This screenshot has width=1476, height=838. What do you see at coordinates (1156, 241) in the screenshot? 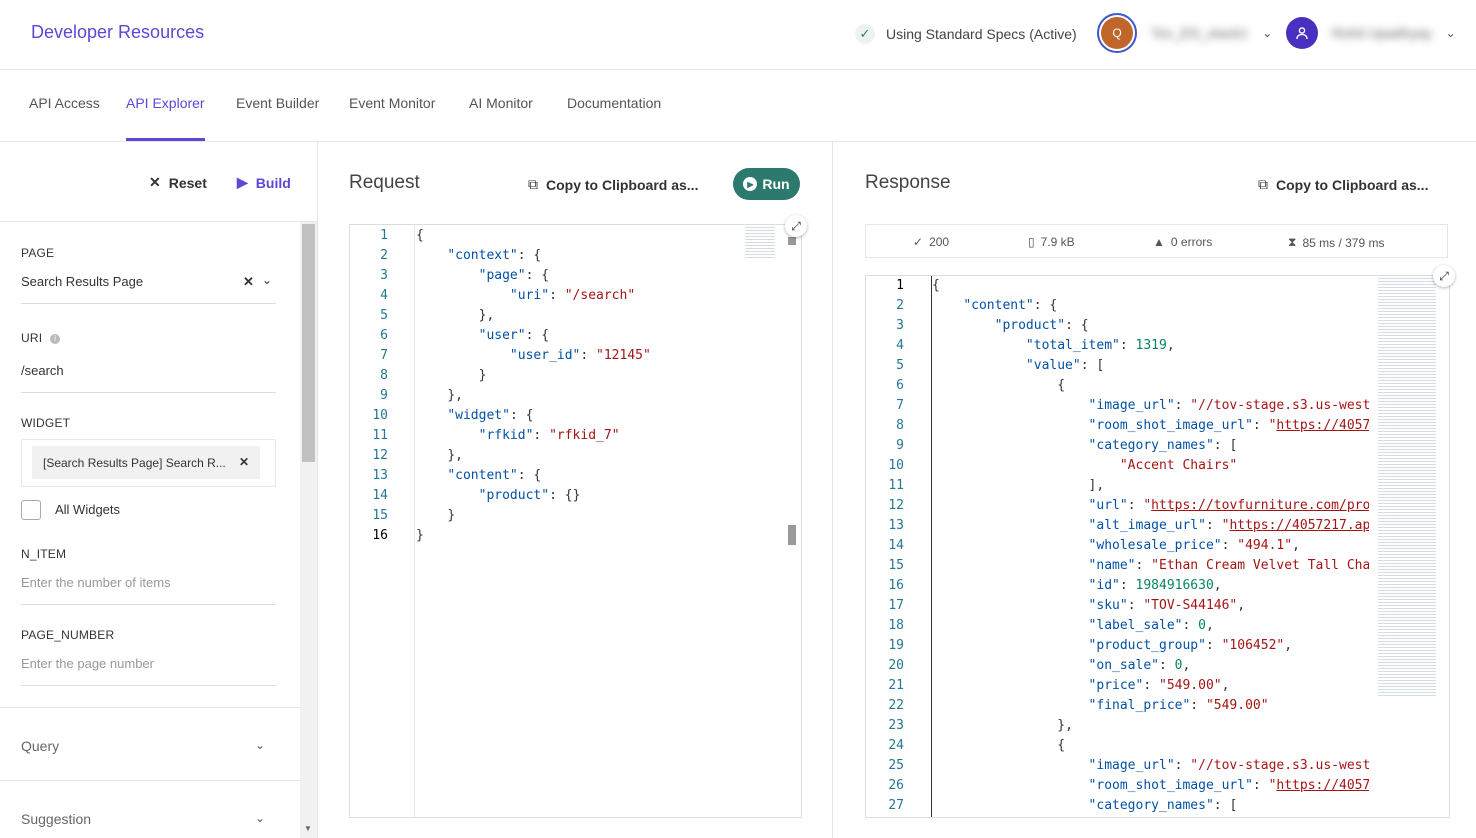
I see `response-stats: ✓ 200 ▯ 7.9 kB ▲ 0 errors ⧗ 85 ms / 379 ms` at bounding box center [1156, 241].